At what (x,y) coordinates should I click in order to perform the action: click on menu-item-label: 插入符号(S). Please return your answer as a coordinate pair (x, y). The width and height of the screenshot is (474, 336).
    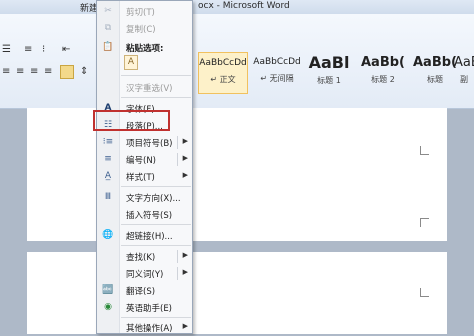
    Looking at the image, I should click on (149, 216).